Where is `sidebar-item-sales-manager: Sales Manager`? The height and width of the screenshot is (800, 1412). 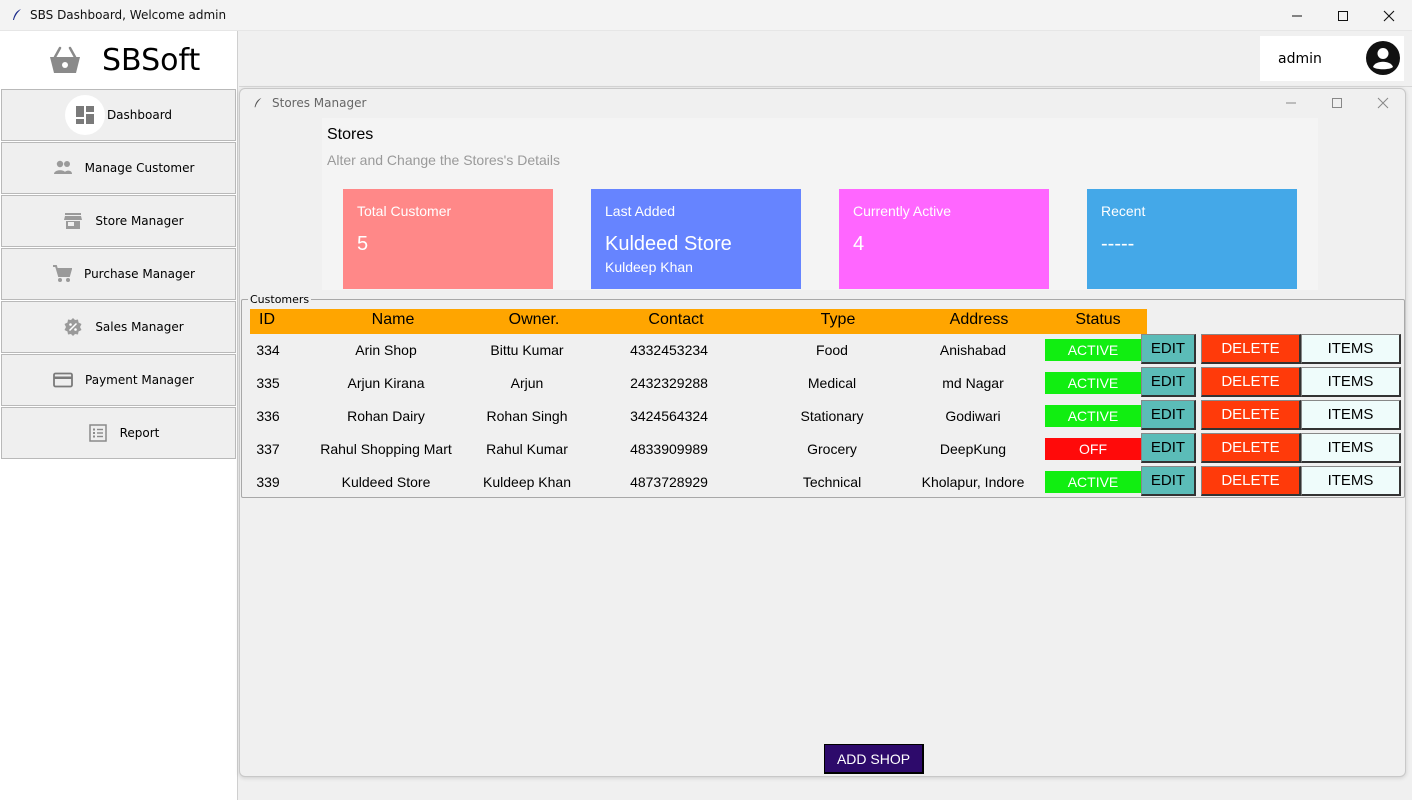 sidebar-item-sales-manager: Sales Manager is located at coordinates (118, 327).